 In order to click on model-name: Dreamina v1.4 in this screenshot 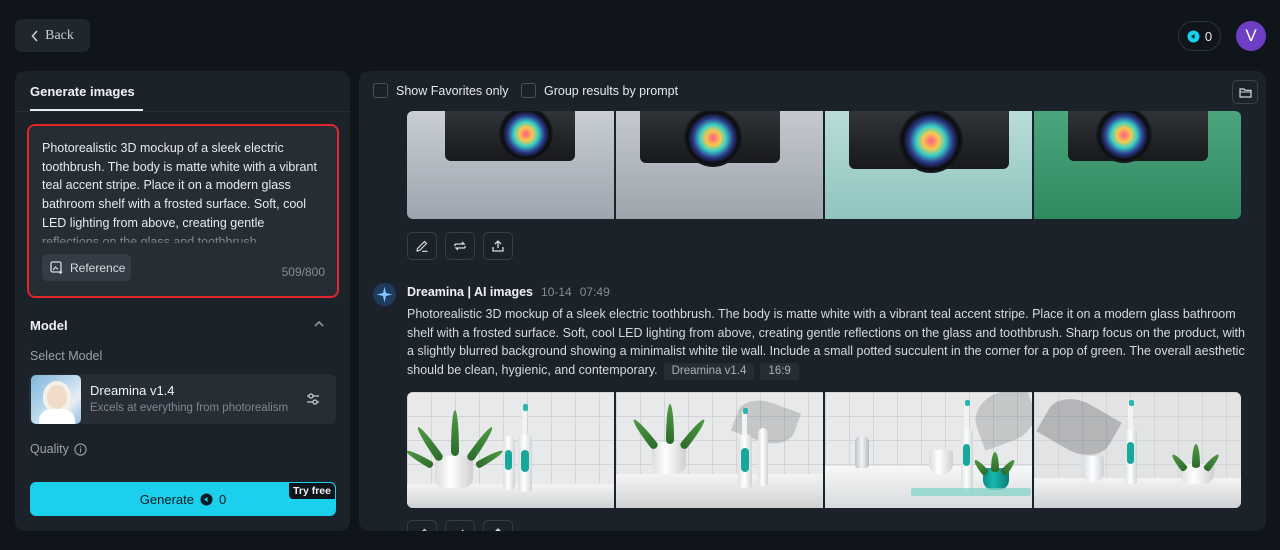, I will do `click(132, 390)`.